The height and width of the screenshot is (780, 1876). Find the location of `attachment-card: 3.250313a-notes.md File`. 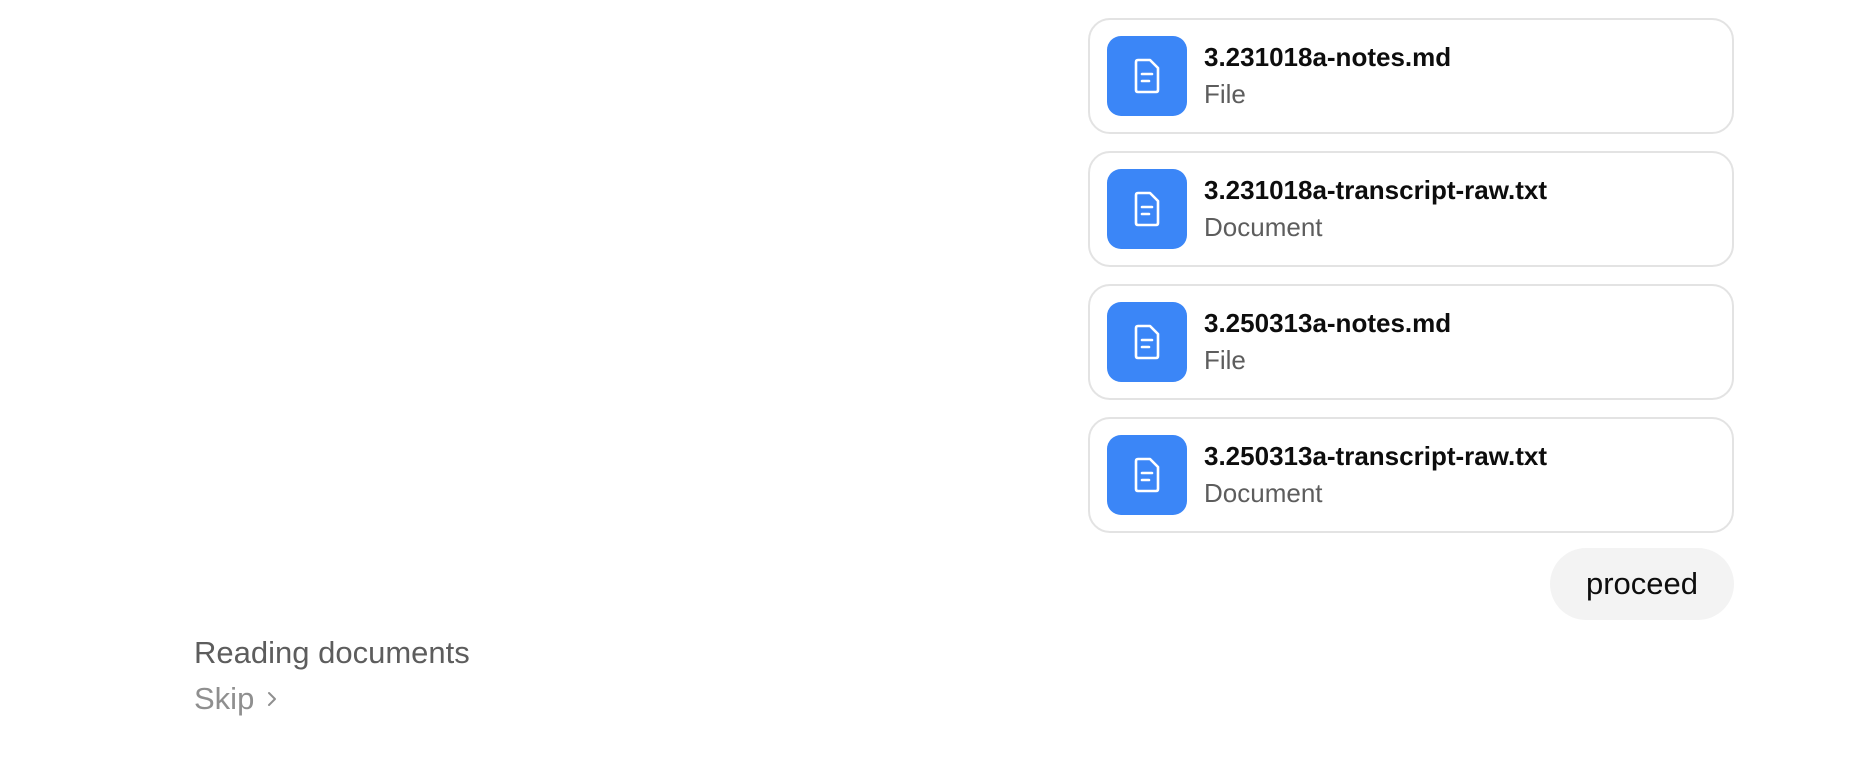

attachment-card: 3.250313a-notes.md File is located at coordinates (1411, 342).